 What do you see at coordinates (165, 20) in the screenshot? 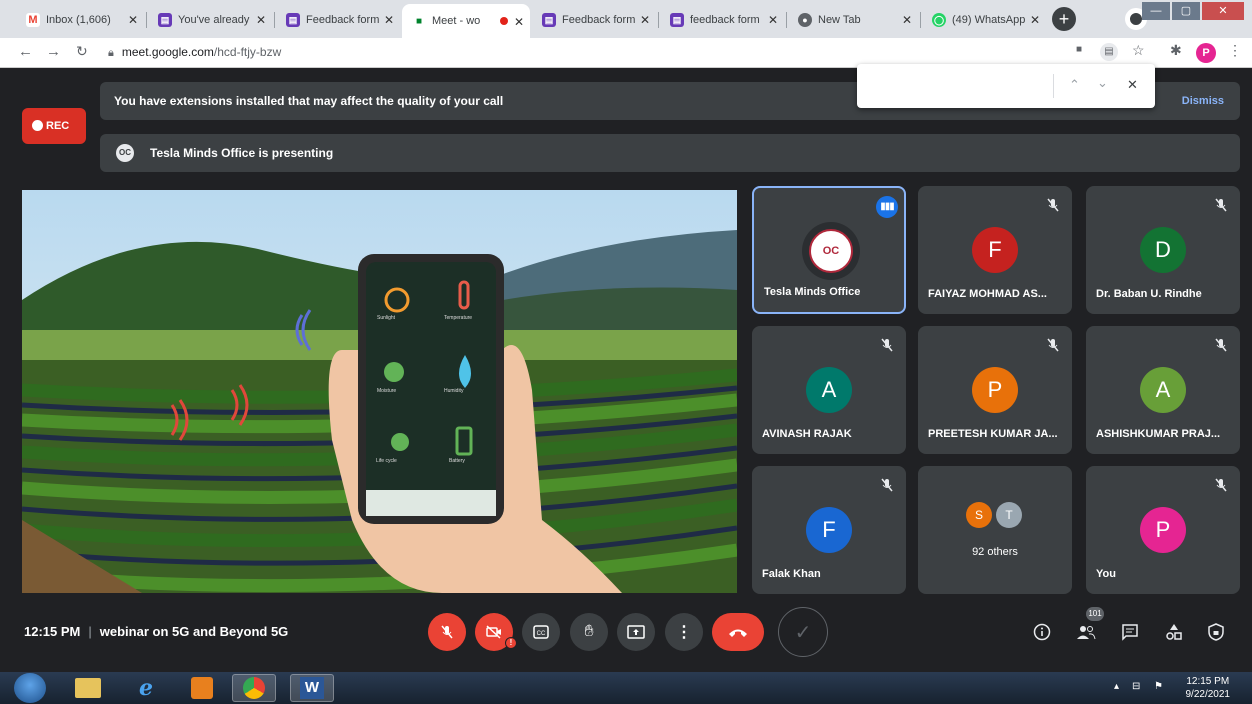
I see `forms-icon: ▤` at bounding box center [165, 20].